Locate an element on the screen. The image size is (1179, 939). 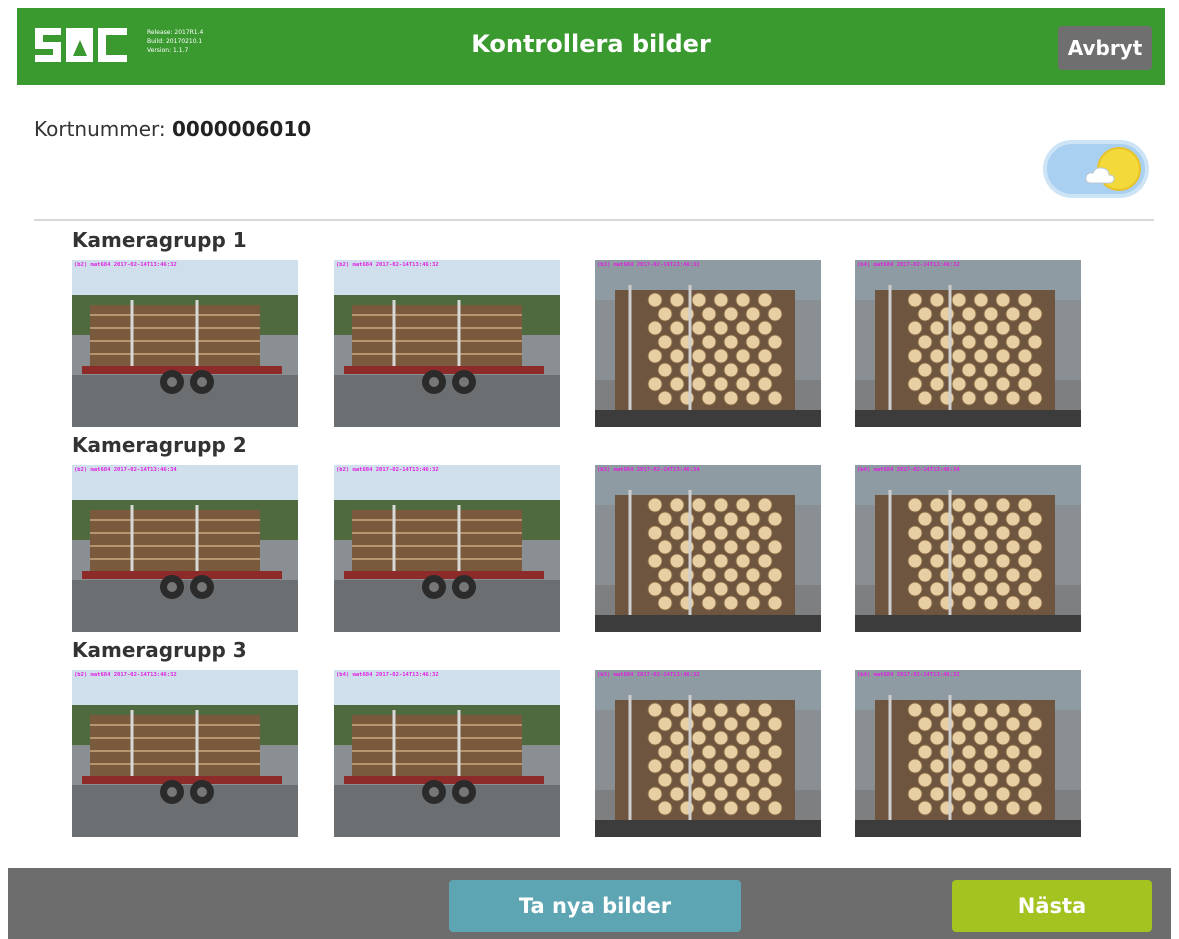
card-number-value: 0000006010 is located at coordinates (242, 129).